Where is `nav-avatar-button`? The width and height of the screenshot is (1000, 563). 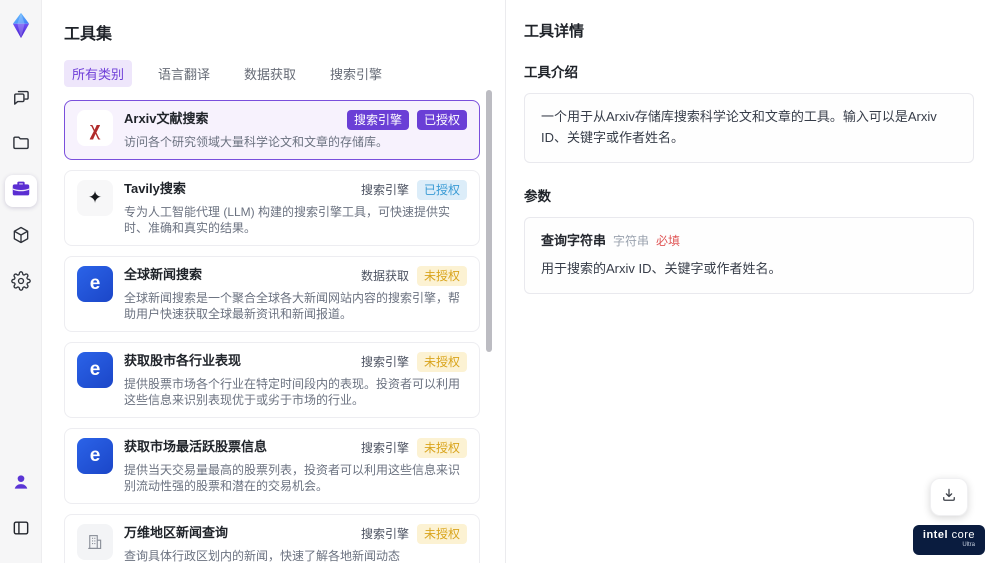
nav-avatar-button is located at coordinates (21, 484).